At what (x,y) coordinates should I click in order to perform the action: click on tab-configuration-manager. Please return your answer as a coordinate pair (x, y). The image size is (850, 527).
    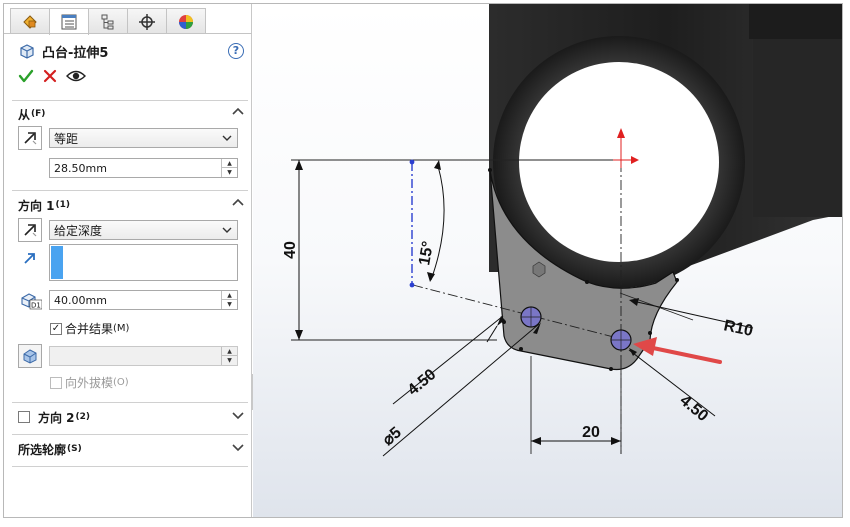
    Looking at the image, I should click on (108, 21).